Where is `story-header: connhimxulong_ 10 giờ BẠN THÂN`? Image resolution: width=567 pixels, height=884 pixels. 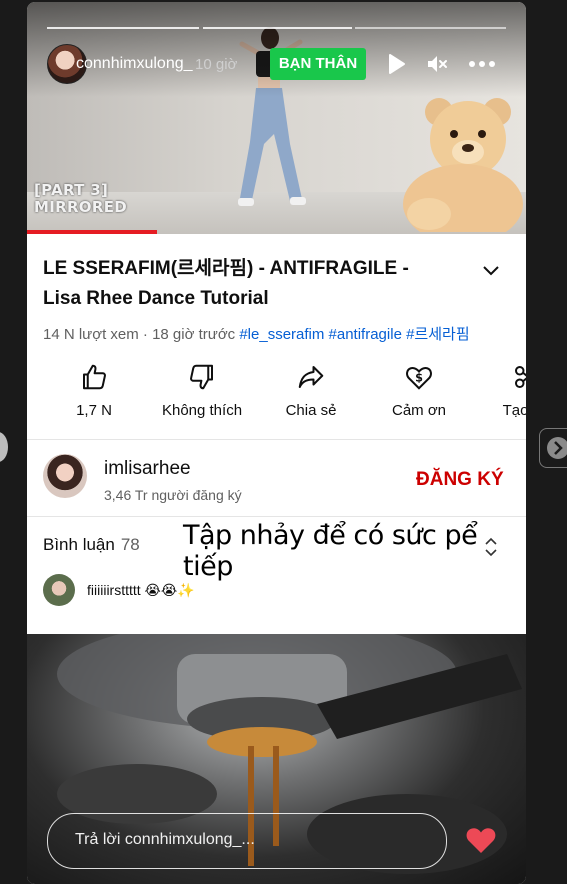 story-header: connhimxulong_ 10 giờ BẠN THÂN is located at coordinates (276, 64).